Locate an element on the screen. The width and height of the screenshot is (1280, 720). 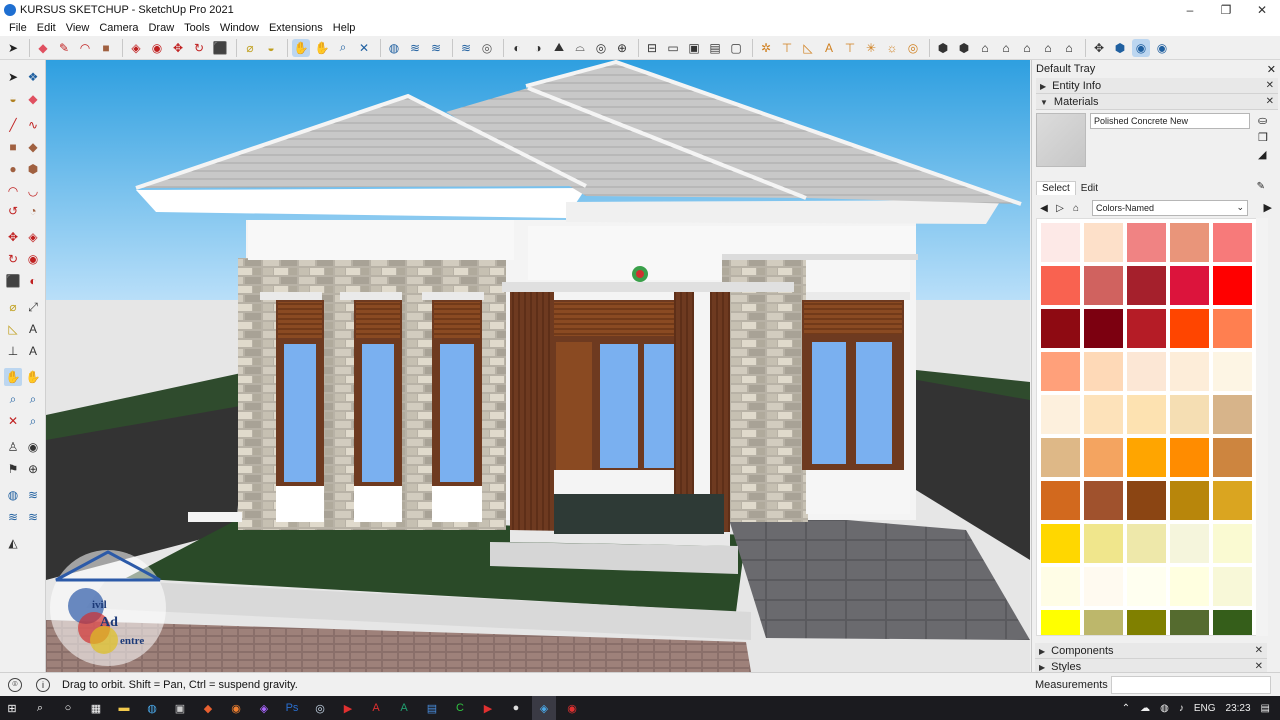
menu-camera: Camera is located at coordinates (118, 28).